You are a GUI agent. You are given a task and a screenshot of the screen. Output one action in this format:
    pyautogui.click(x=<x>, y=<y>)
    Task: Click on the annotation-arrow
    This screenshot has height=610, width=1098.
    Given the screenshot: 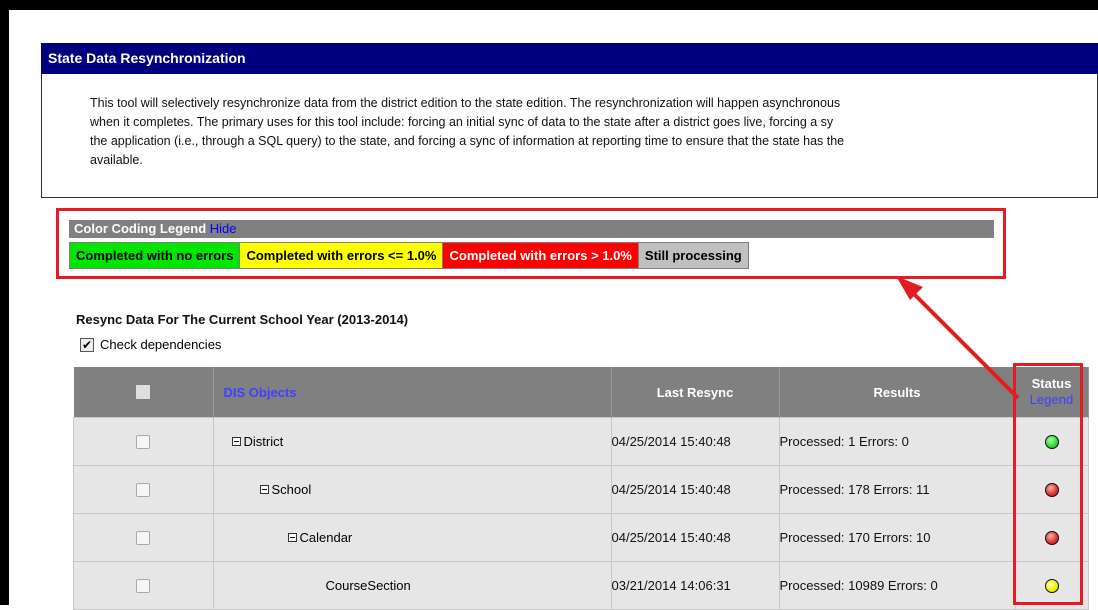 What is the action you would take?
    pyautogui.click(x=958, y=338)
    